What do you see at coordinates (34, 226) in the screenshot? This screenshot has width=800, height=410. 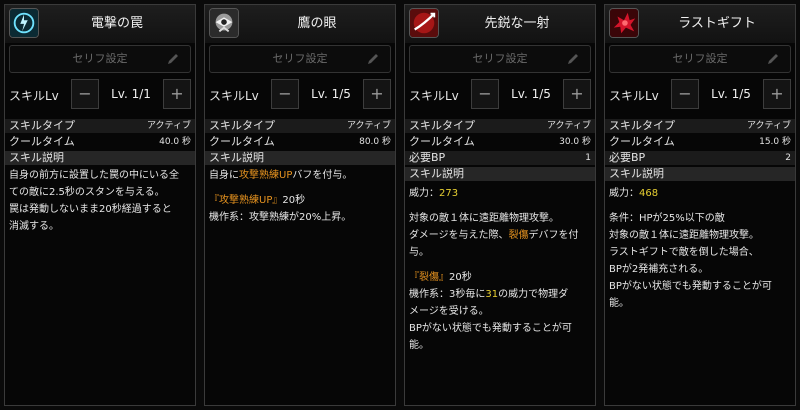 I see `desc-line: 消滅する。` at bounding box center [34, 226].